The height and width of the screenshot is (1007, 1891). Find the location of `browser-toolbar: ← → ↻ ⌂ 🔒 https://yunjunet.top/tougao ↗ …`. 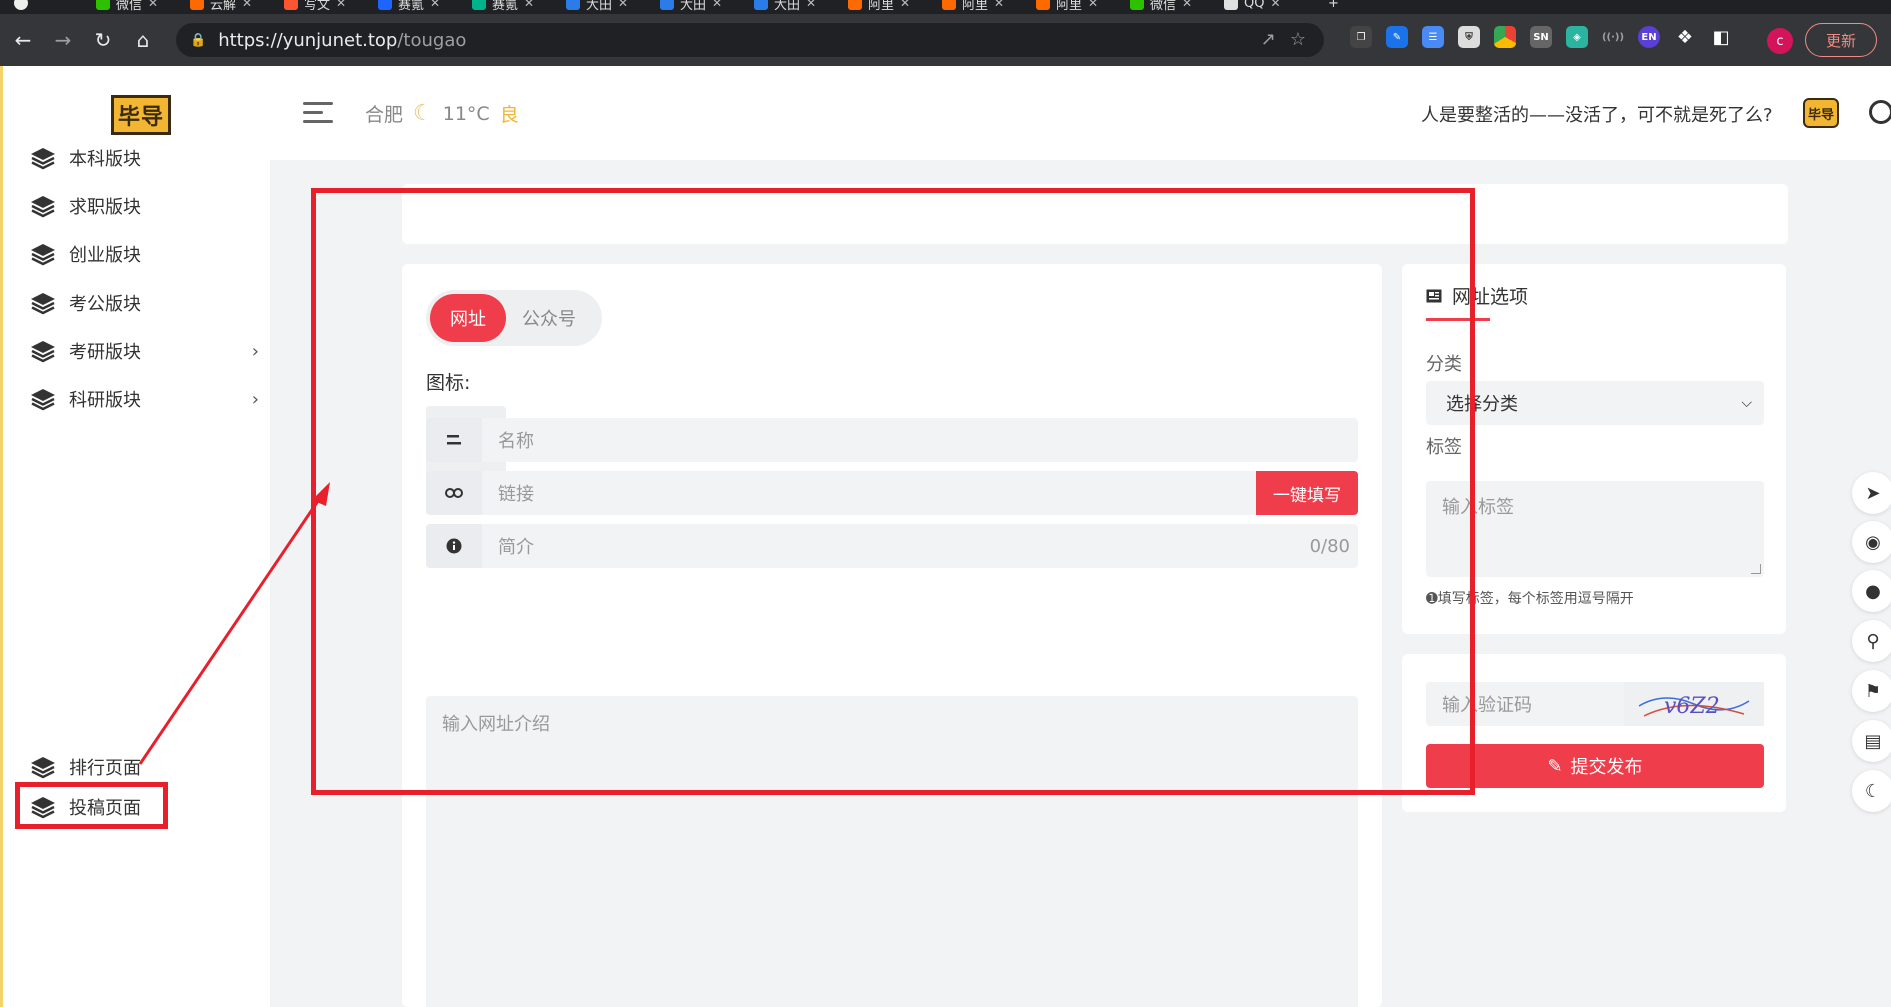

browser-toolbar: ← → ↻ ⌂ 🔒 https://yunjunet.top/tougao ↗ … is located at coordinates (945, 40).